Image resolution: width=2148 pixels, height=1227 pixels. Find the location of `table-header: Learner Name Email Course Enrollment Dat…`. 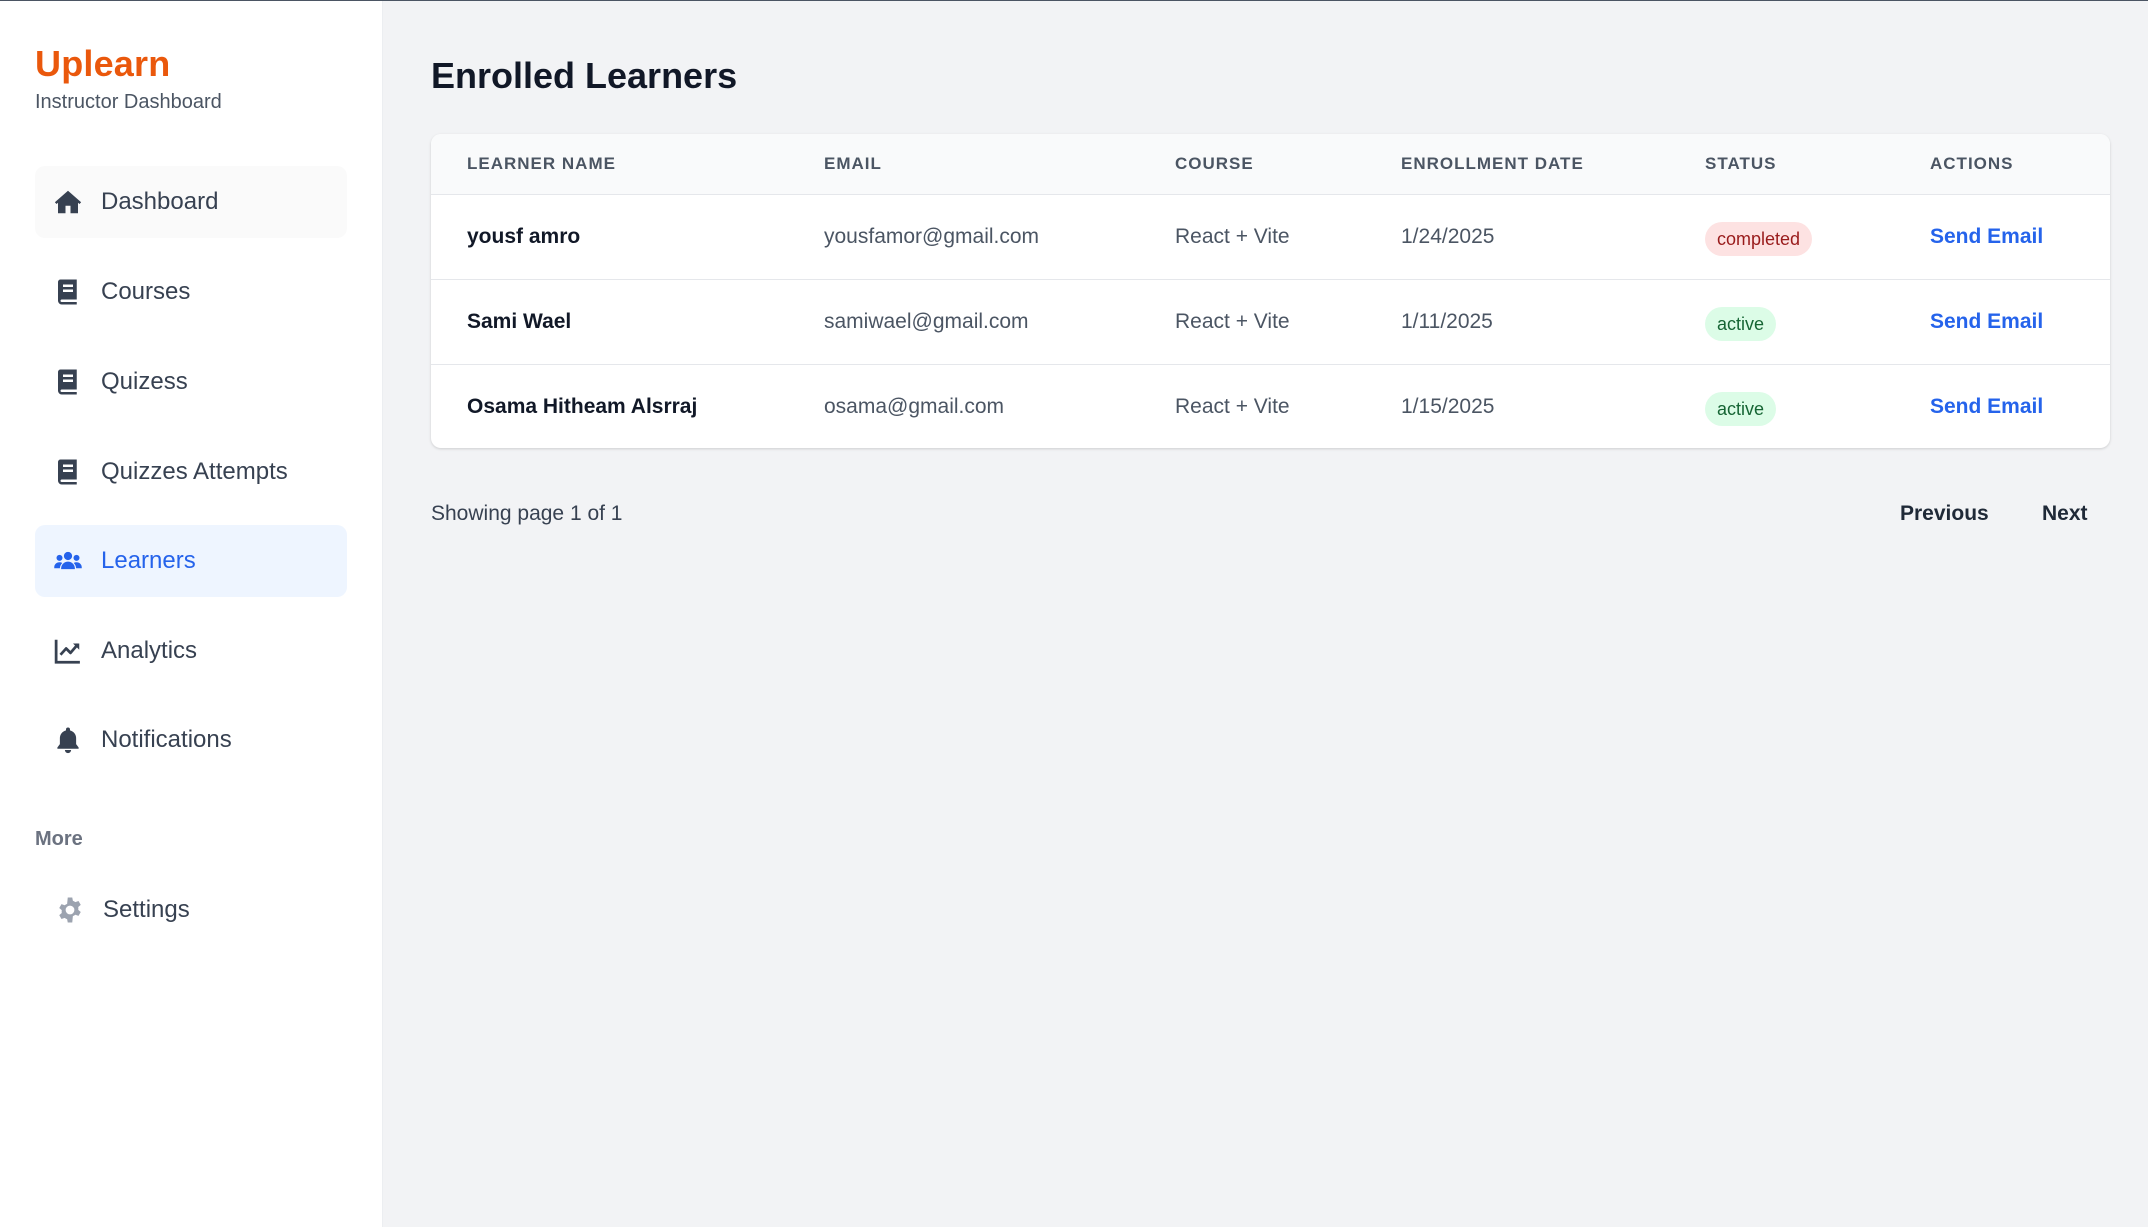

table-header: Learner Name Email Course Enrollment Dat… is located at coordinates (1270, 164).